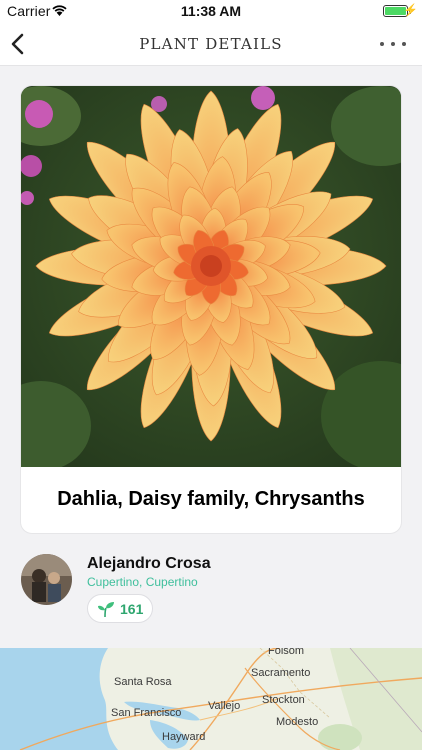 This screenshot has width=422, height=750. What do you see at coordinates (143, 682) in the screenshot?
I see `map-city-label: Santa Rosa` at bounding box center [143, 682].